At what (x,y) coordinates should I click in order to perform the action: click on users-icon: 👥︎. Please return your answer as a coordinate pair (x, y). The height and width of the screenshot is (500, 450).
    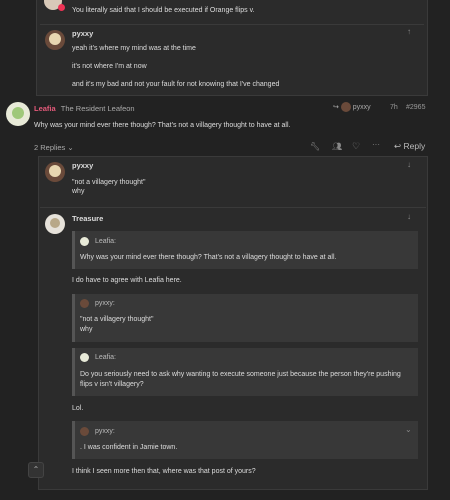
    Looking at the image, I should click on (337, 146).